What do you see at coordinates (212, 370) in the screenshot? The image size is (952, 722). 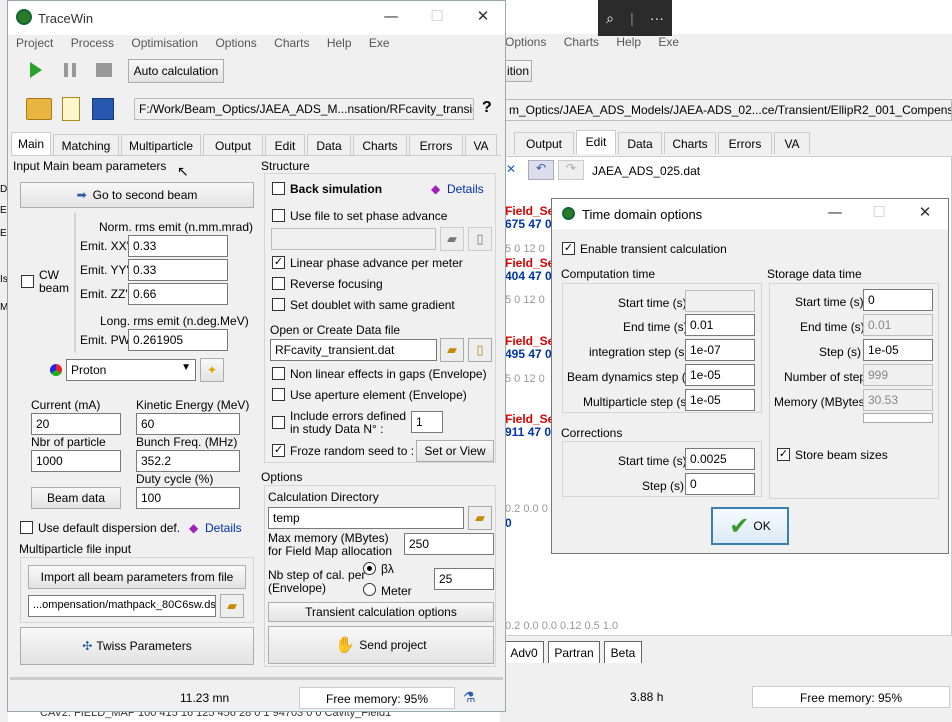 I see `particle-action-button: ✦` at bounding box center [212, 370].